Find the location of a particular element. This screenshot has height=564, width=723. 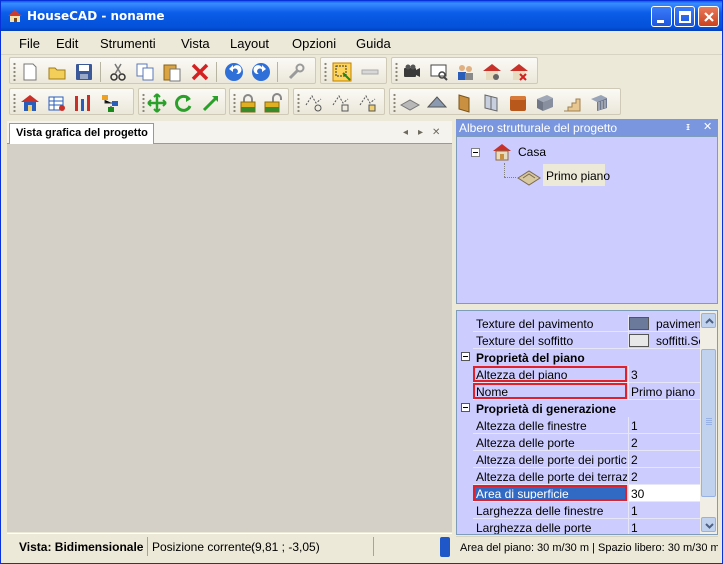

prop-row-larghezza-porte: Larghezza delle porte 1 is located at coordinates (578, 526).